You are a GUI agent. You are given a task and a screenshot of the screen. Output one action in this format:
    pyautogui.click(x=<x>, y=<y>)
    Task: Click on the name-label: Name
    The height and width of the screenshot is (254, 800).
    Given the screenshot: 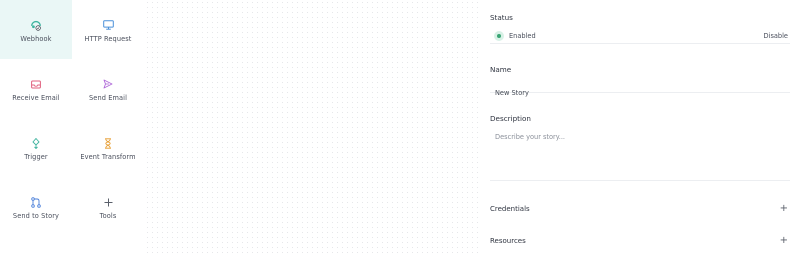 What is the action you would take?
    pyautogui.click(x=501, y=69)
    